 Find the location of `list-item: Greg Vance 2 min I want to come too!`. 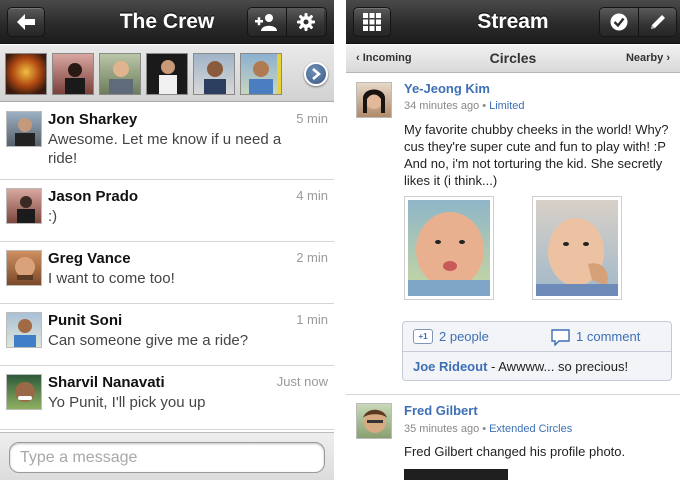

list-item: Greg Vance 2 min I want to come too! is located at coordinates (167, 273).